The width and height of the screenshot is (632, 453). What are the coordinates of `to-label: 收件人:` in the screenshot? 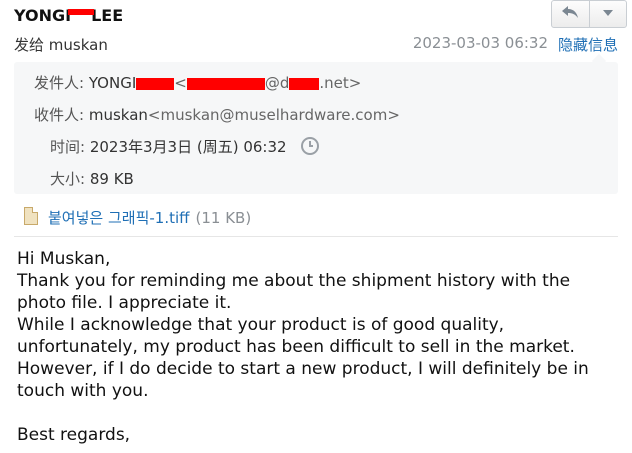 It's located at (59, 115).